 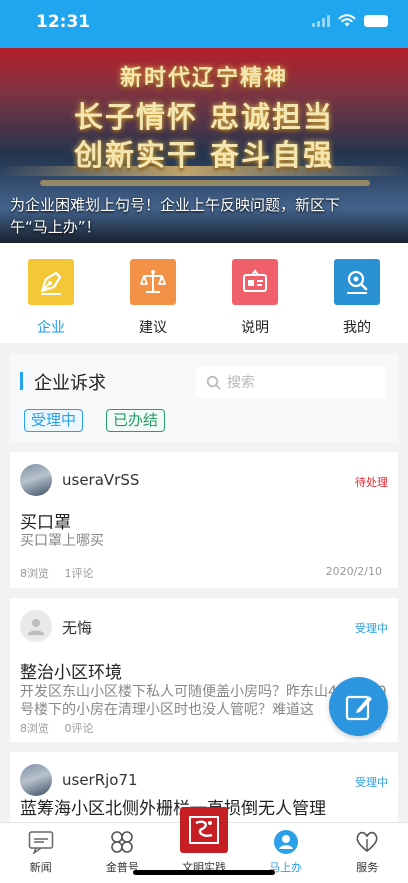 I want to click on banner-bridge, so click(x=205, y=183).